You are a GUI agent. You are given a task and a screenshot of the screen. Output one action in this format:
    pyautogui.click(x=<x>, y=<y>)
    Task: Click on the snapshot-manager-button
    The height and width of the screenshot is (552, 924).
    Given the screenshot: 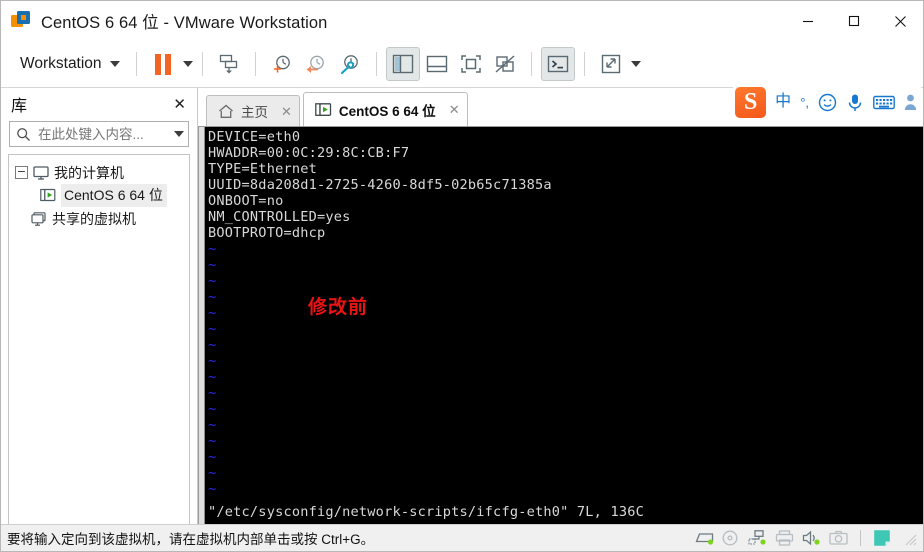 What is the action you would take?
    pyautogui.click(x=350, y=64)
    